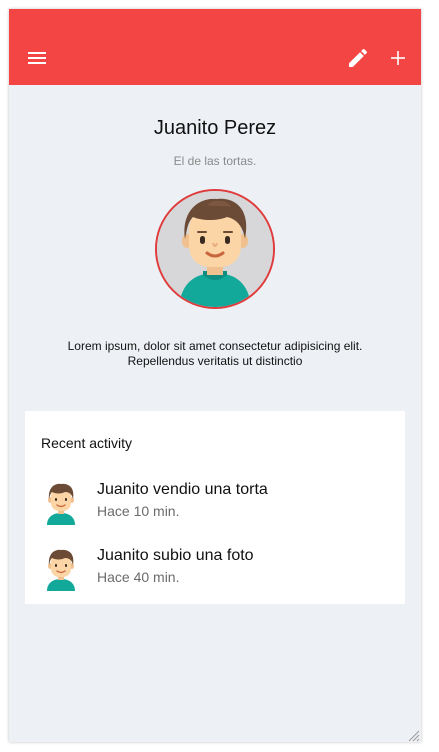 This screenshot has width=439, height=752. Describe the element at coordinates (37, 58) in the screenshot. I see `menu-icon` at that location.